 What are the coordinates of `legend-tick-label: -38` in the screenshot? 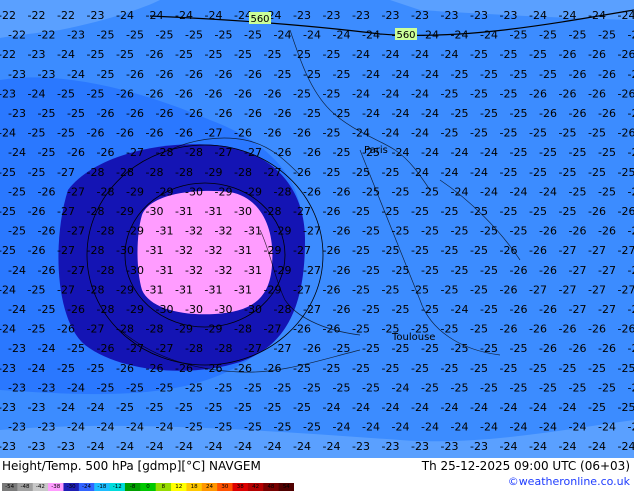 It's located at (55, 487).